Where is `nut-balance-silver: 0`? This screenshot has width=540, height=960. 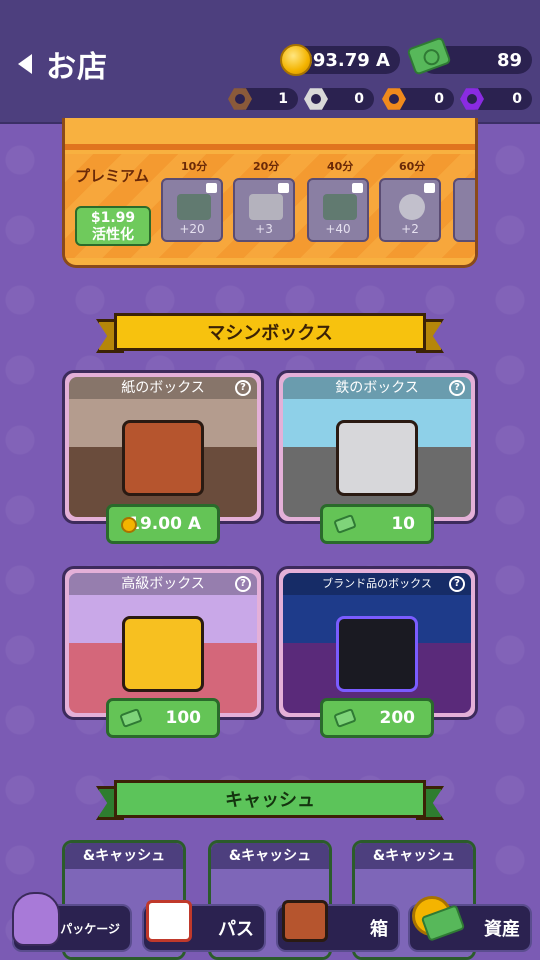 nut-balance-silver: 0 is located at coordinates (339, 99).